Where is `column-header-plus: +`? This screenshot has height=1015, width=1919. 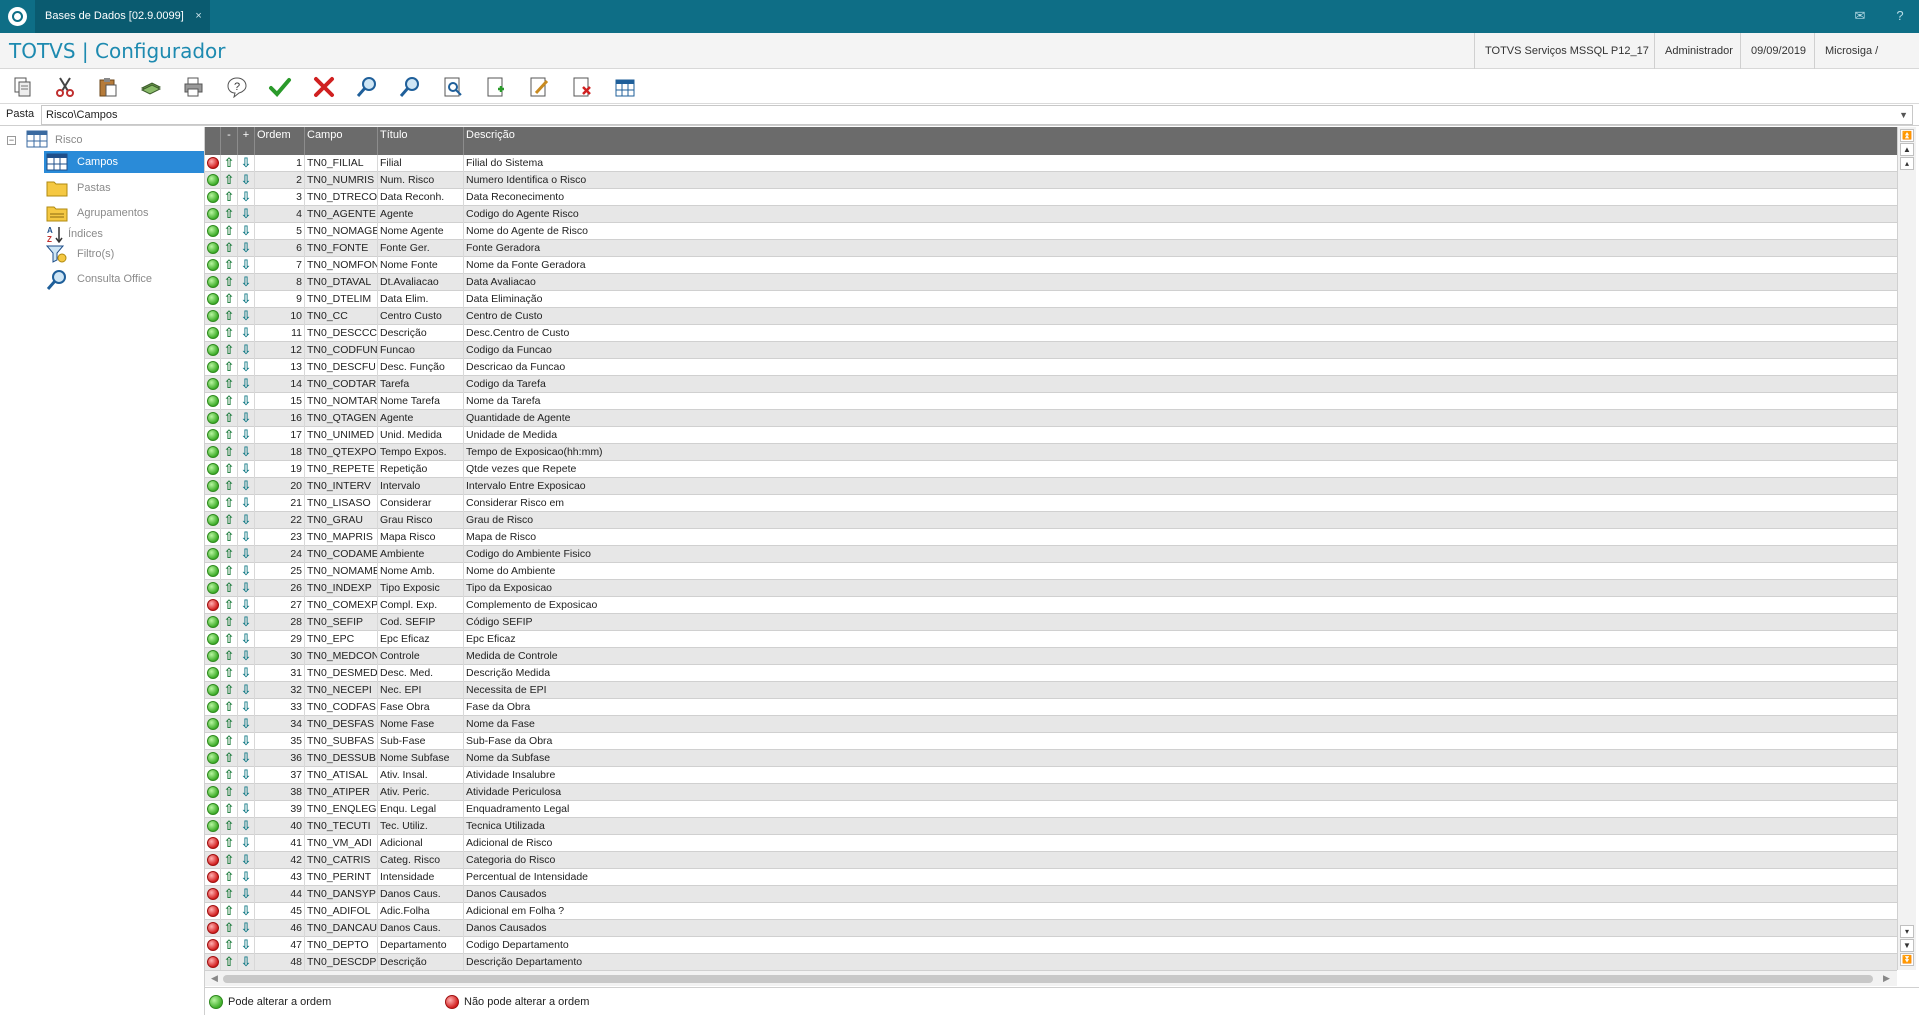 column-header-plus: + is located at coordinates (246, 141).